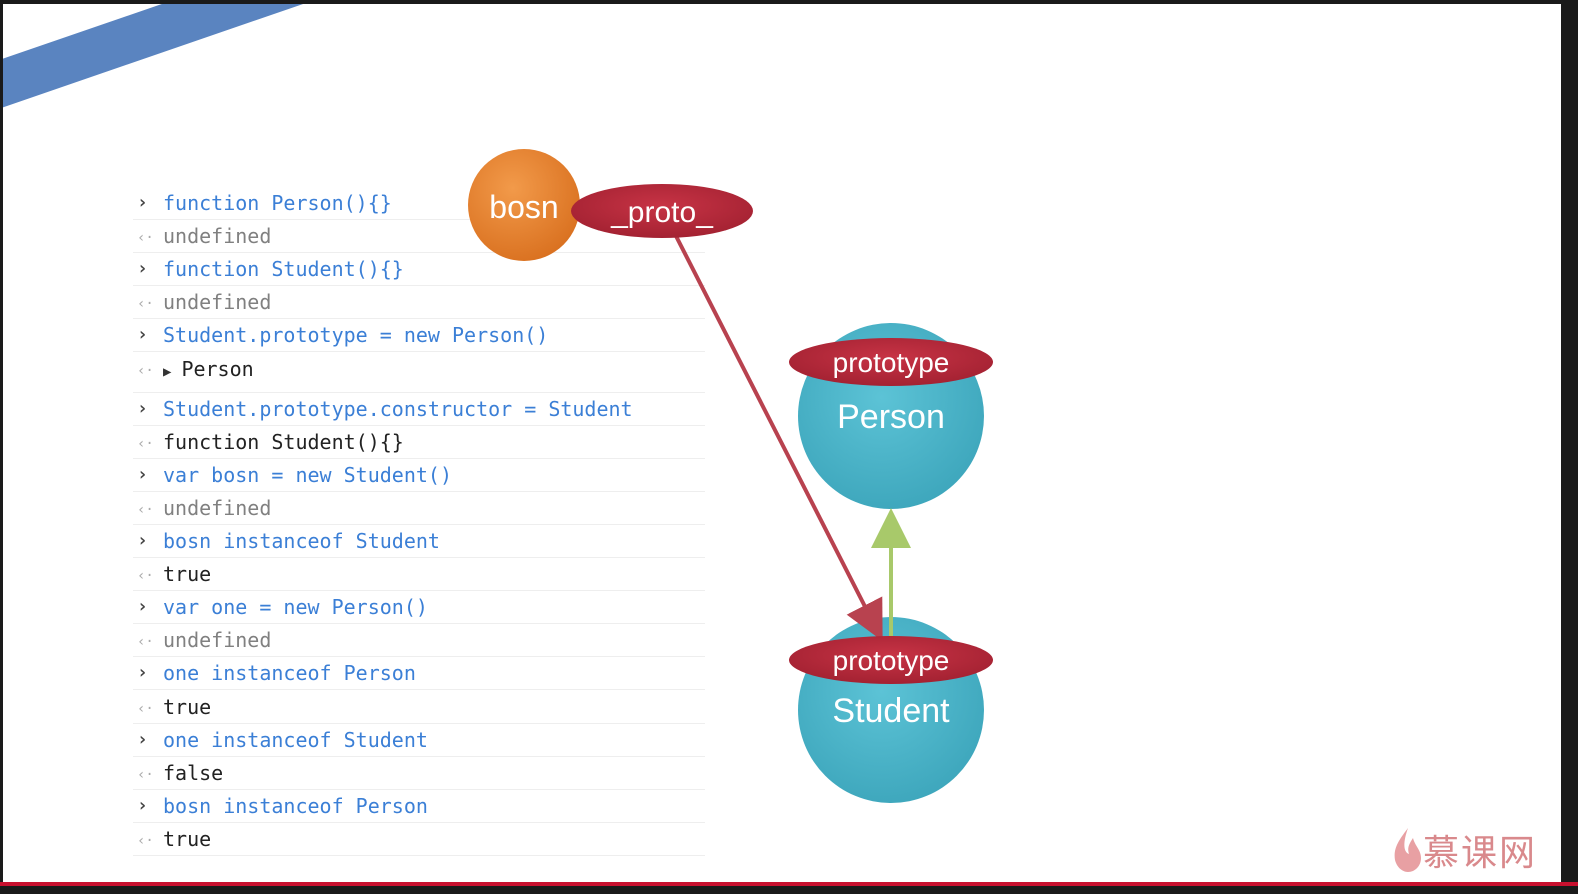 This screenshot has height=894, width=1578. Describe the element at coordinates (523, 207) in the screenshot. I see `bosn-label: bosn` at that location.